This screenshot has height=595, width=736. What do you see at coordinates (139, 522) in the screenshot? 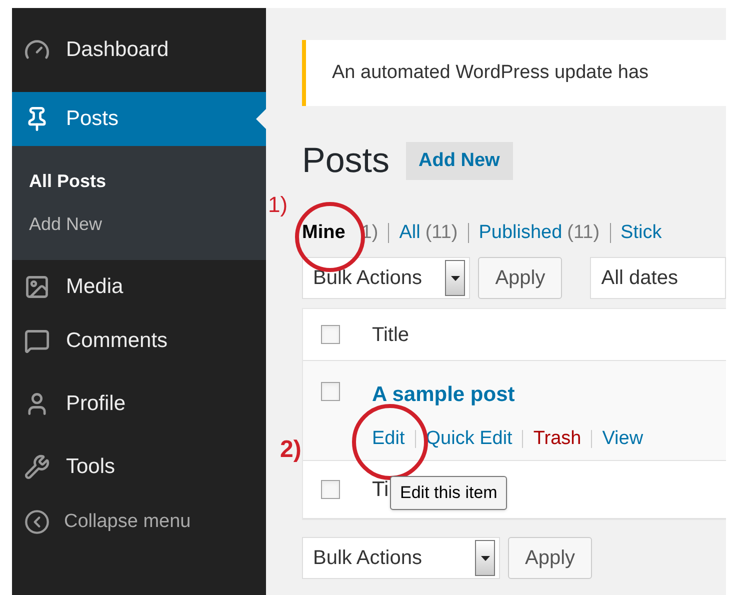
I see `collapse-menu-button: Collapse menu` at bounding box center [139, 522].